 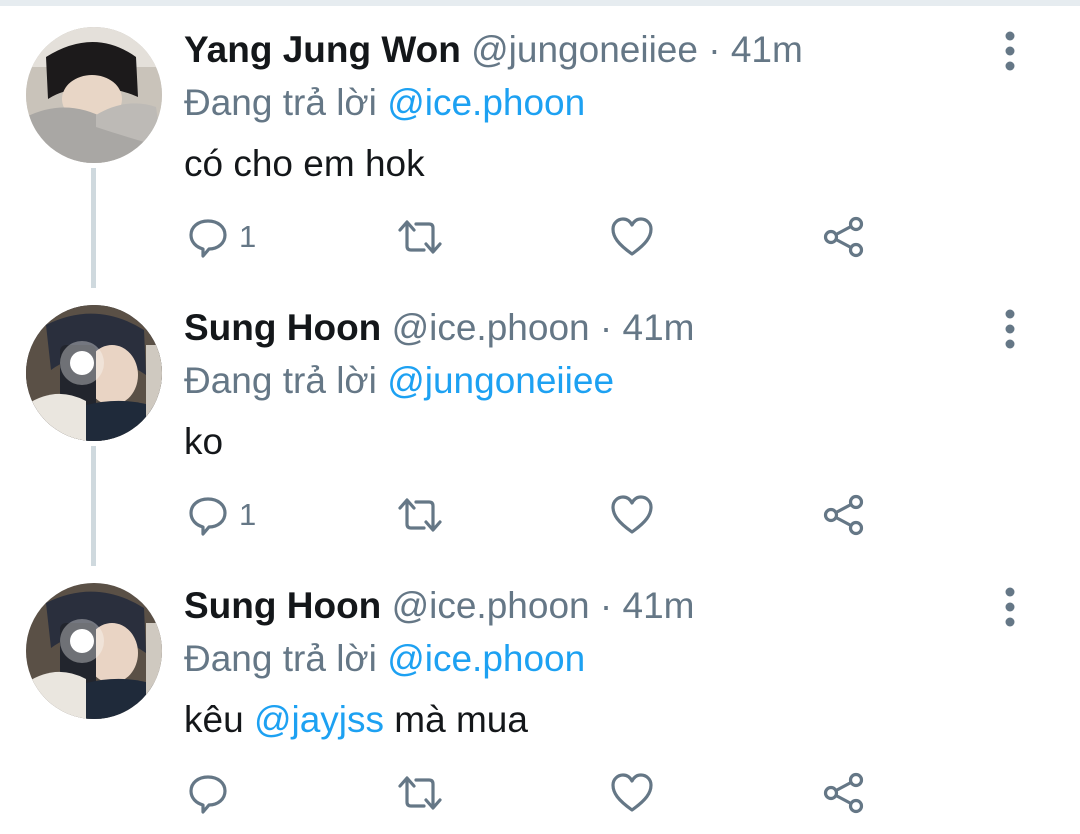 I want to click on tweet-header: Yang Jung Won @jungoneiiee · 41m, so click(x=592, y=50).